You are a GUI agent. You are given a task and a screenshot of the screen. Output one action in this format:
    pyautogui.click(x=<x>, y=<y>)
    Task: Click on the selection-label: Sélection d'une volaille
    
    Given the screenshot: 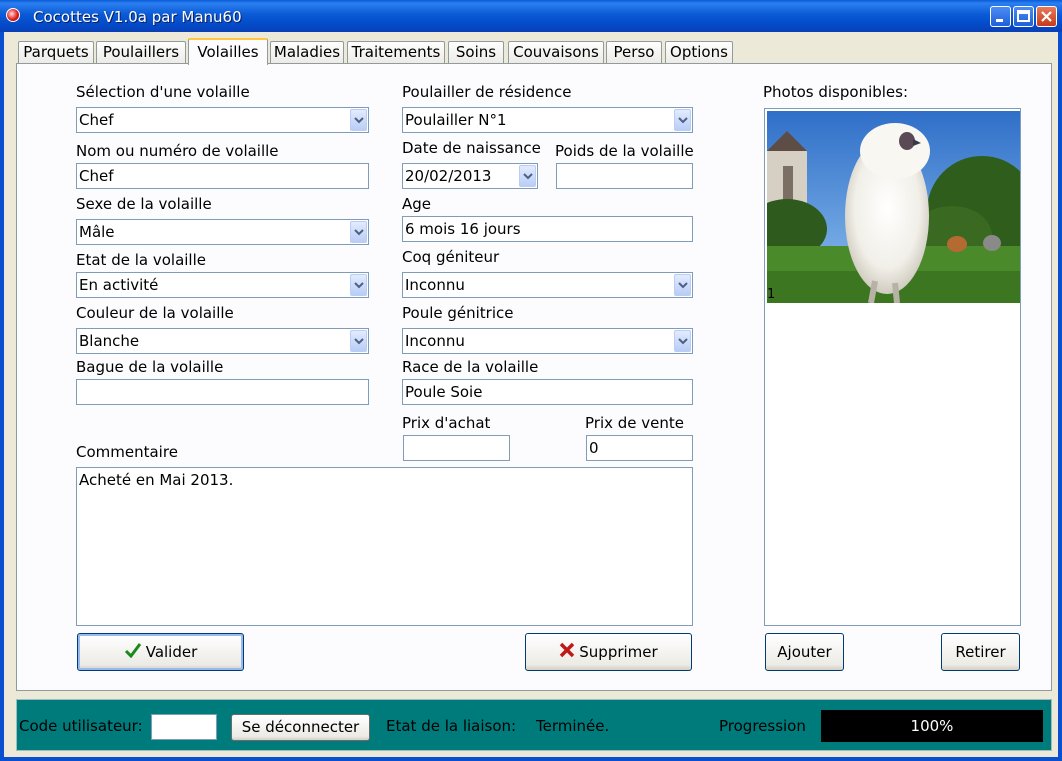 What is the action you would take?
    pyautogui.click(x=163, y=92)
    